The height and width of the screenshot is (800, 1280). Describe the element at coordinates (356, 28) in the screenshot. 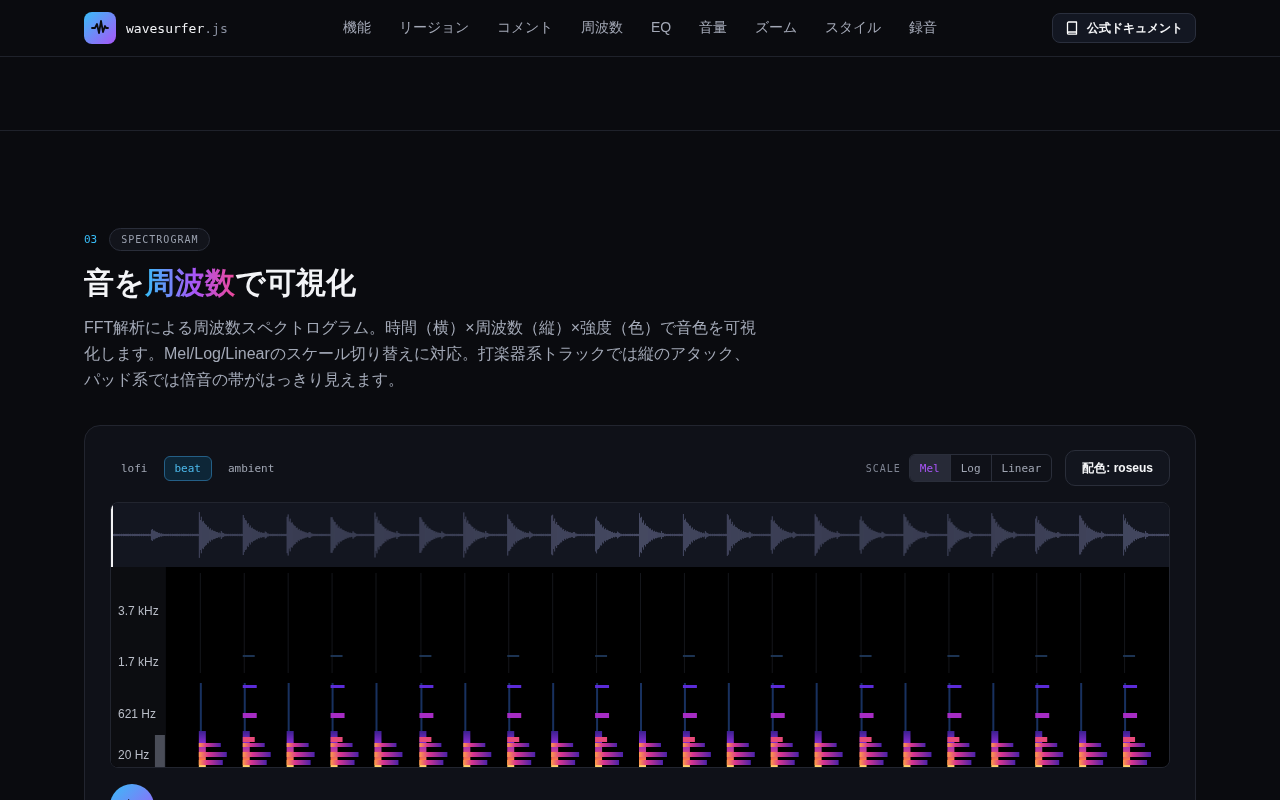

I see `nav-link: 機能` at that location.